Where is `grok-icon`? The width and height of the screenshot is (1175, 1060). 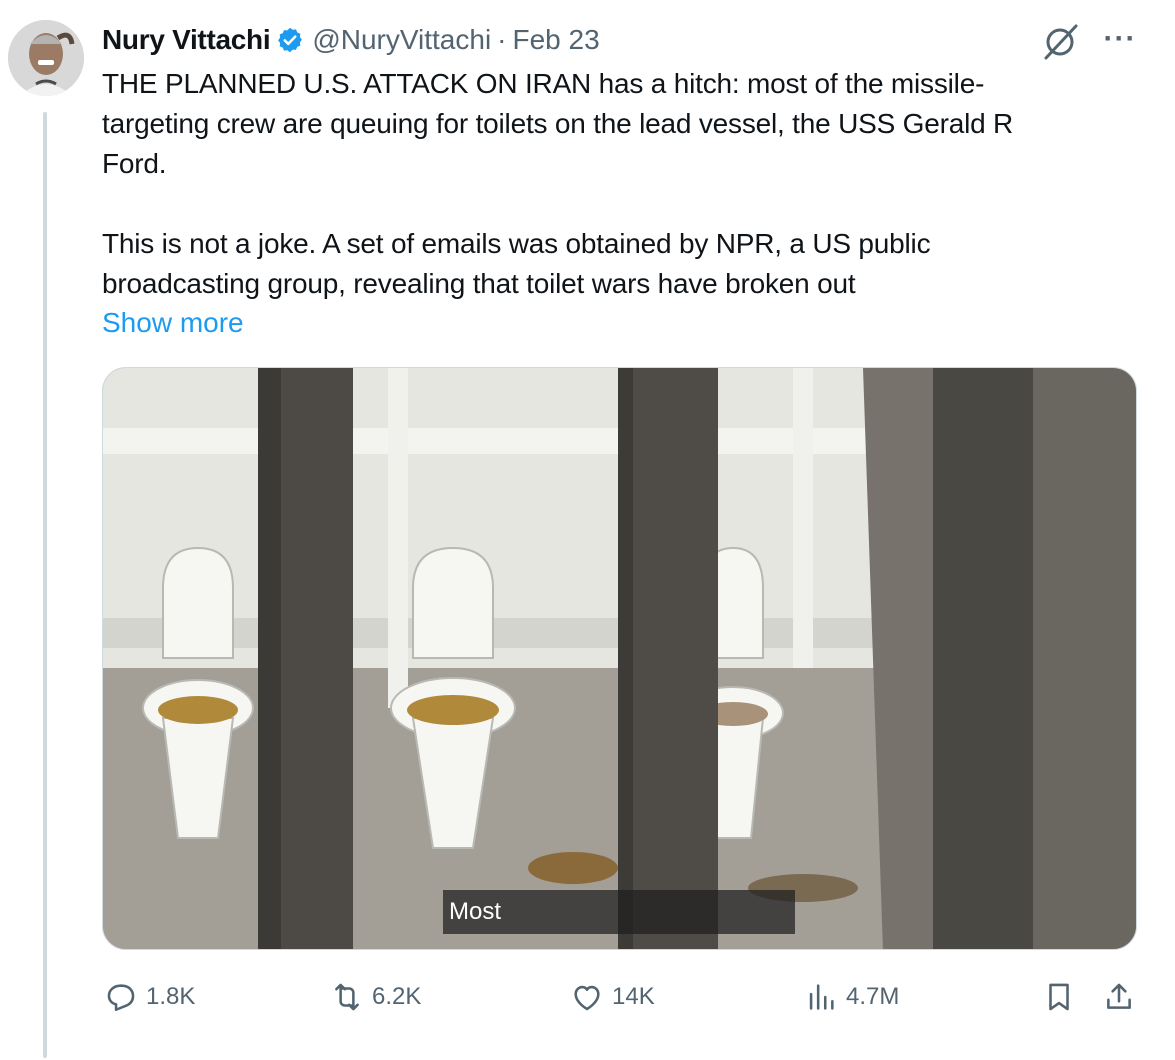 grok-icon is located at coordinates (1062, 42).